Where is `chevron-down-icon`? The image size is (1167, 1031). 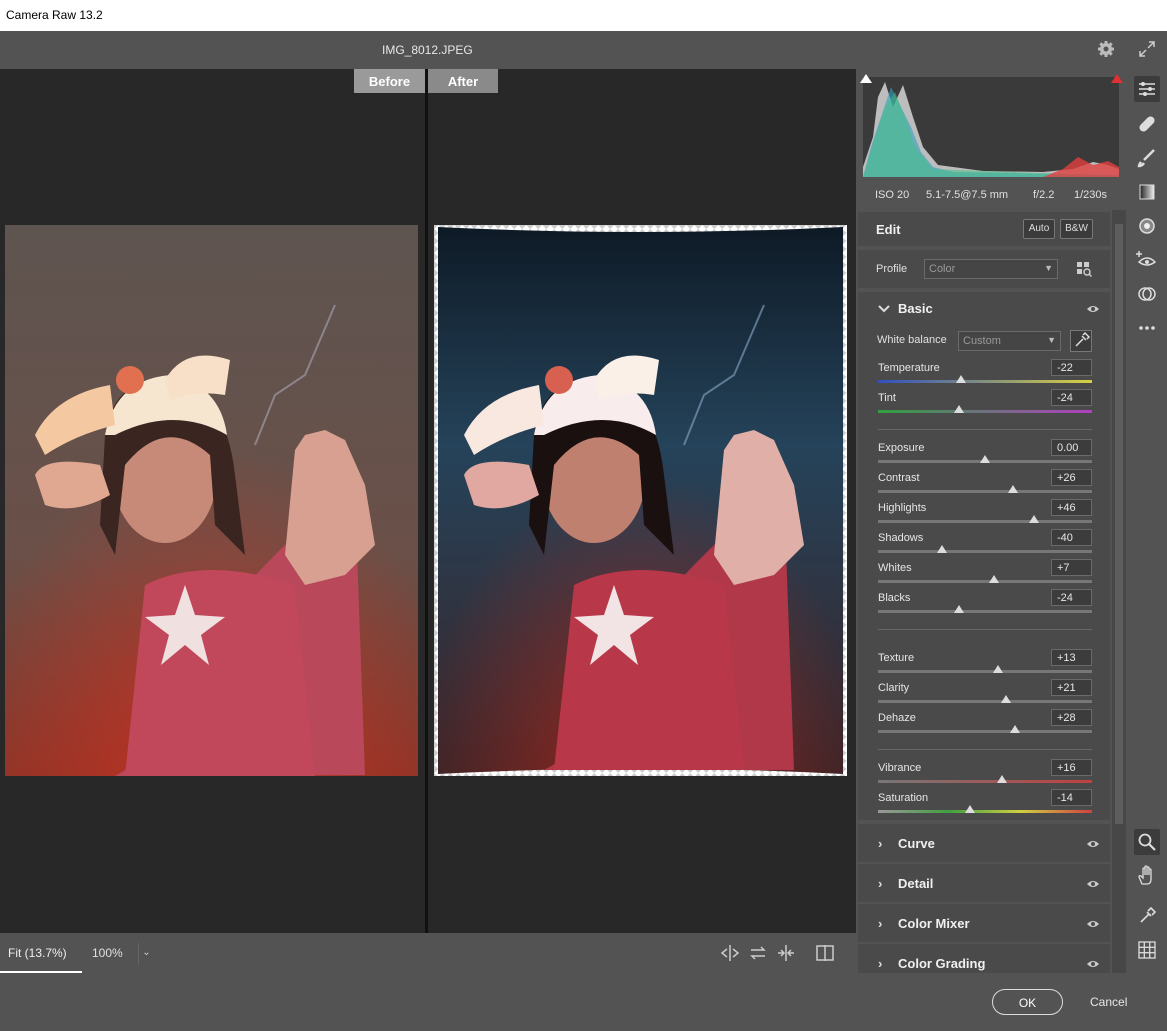 chevron-down-icon is located at coordinates (884, 309).